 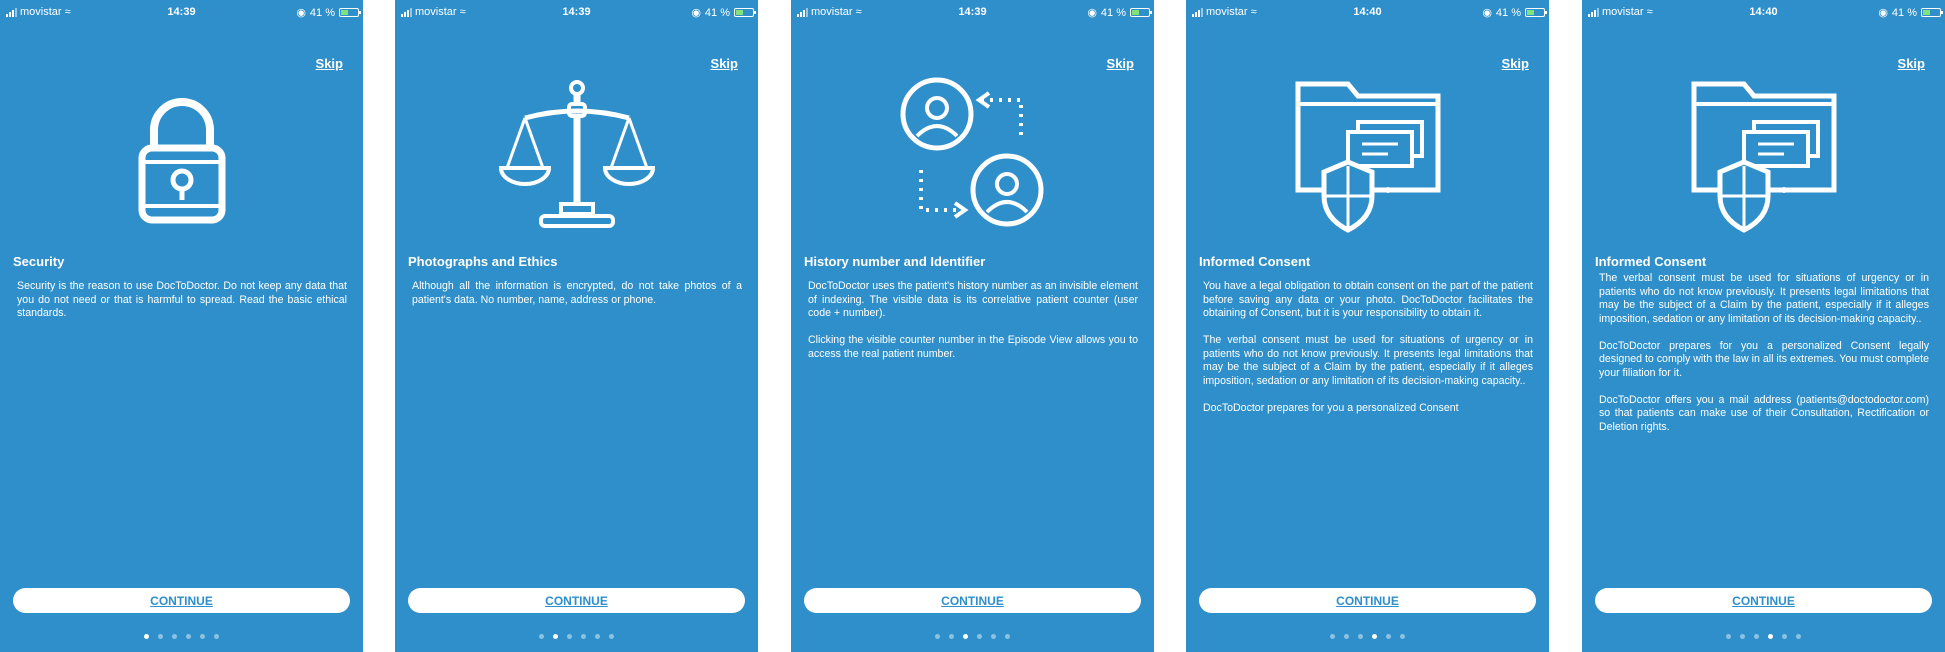 What do you see at coordinates (972, 155) in the screenshot?
I see `user-exchange-icon` at bounding box center [972, 155].